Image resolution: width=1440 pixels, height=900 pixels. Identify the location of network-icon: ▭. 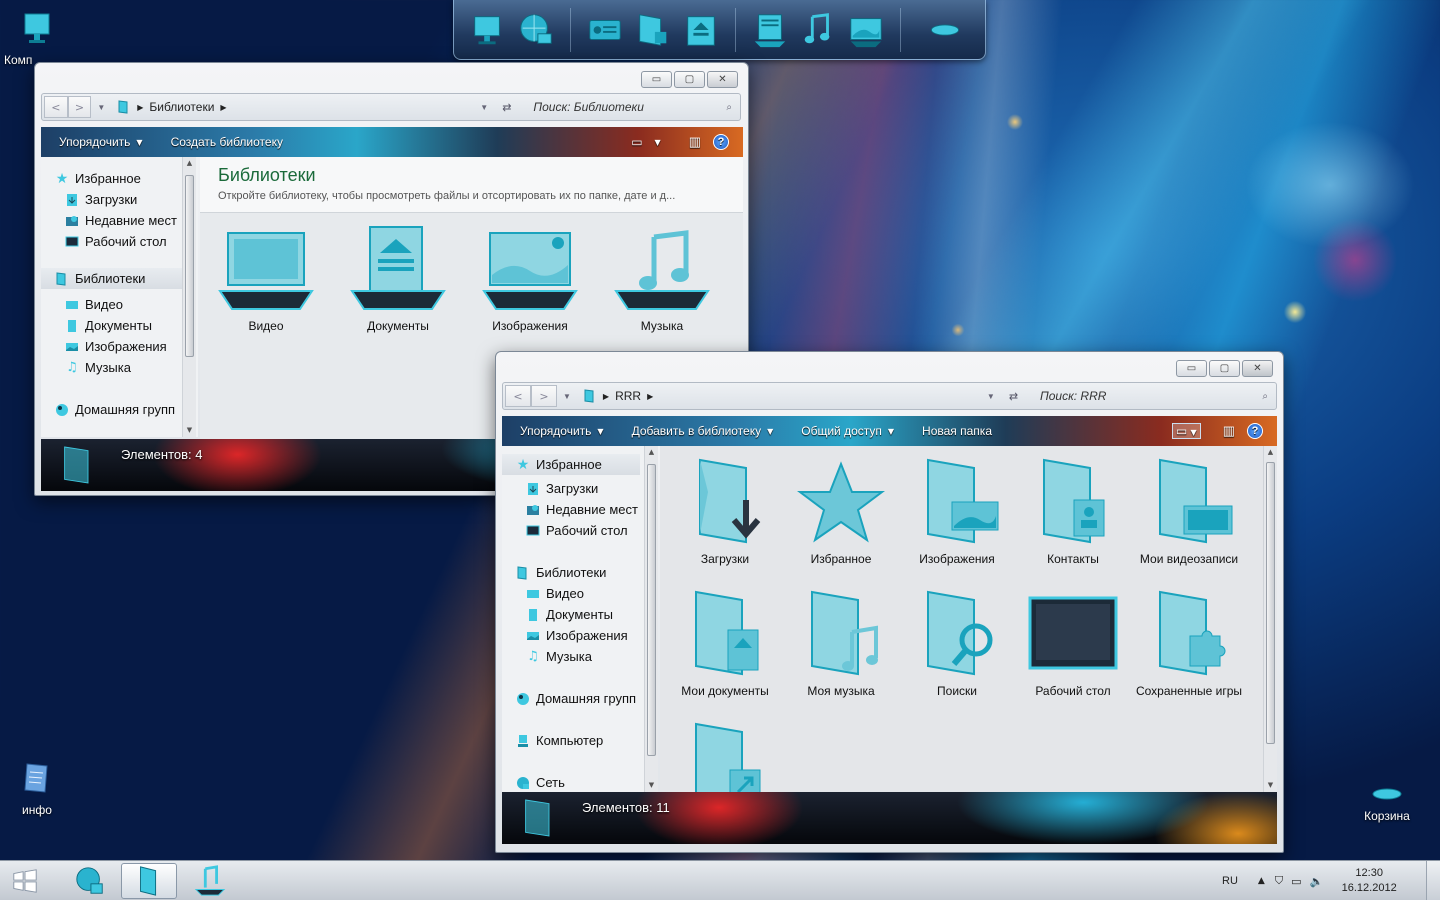
(1296, 881).